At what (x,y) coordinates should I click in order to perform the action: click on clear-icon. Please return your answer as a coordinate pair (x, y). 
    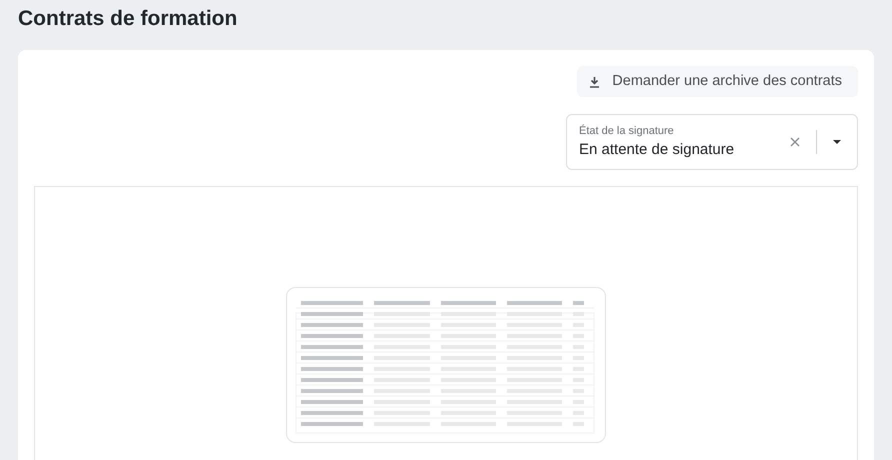
    Looking at the image, I should click on (795, 142).